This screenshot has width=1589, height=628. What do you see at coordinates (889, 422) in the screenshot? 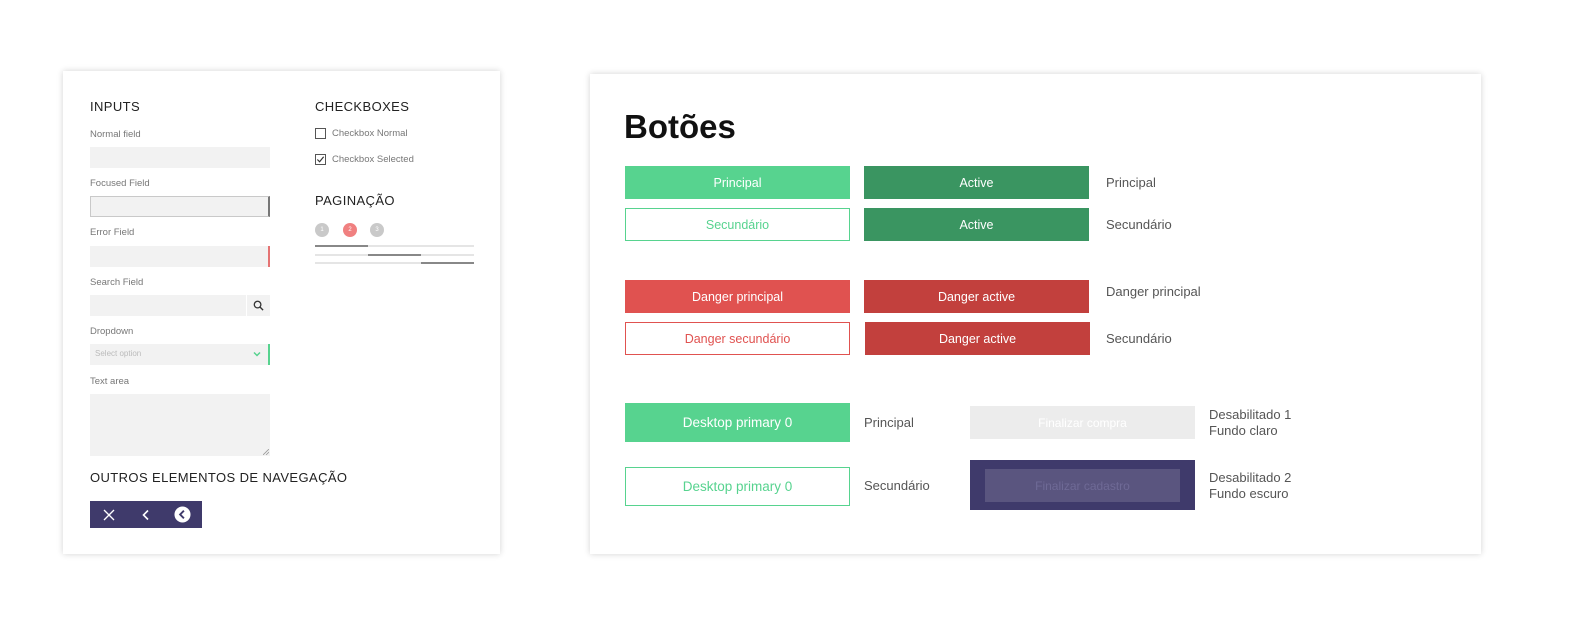
I see `row5-label: Principal` at bounding box center [889, 422].